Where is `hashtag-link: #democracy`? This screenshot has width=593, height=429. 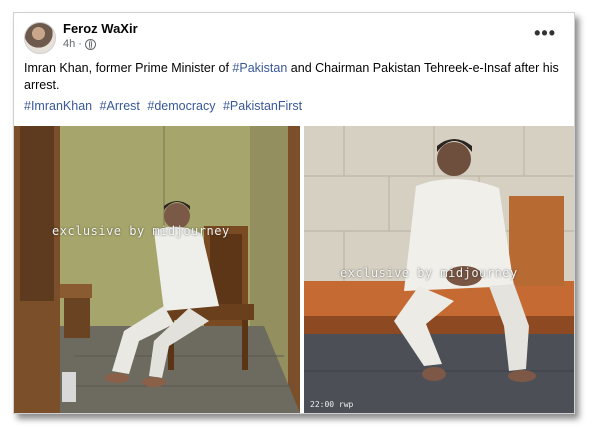 hashtag-link: #democracy is located at coordinates (181, 106).